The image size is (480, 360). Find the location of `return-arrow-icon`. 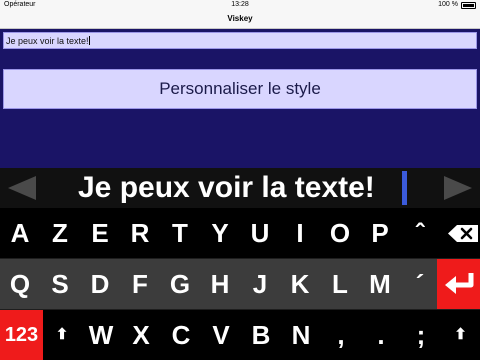

return-arrow-icon is located at coordinates (459, 283).